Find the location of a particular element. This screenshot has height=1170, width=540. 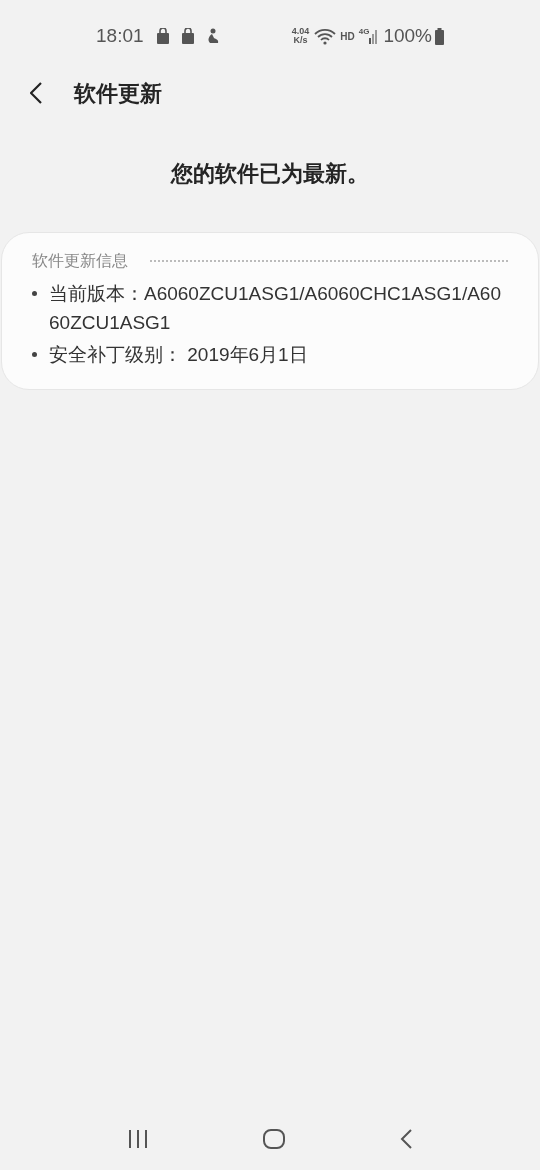

network-type: 4G is located at coordinates (364, 32).